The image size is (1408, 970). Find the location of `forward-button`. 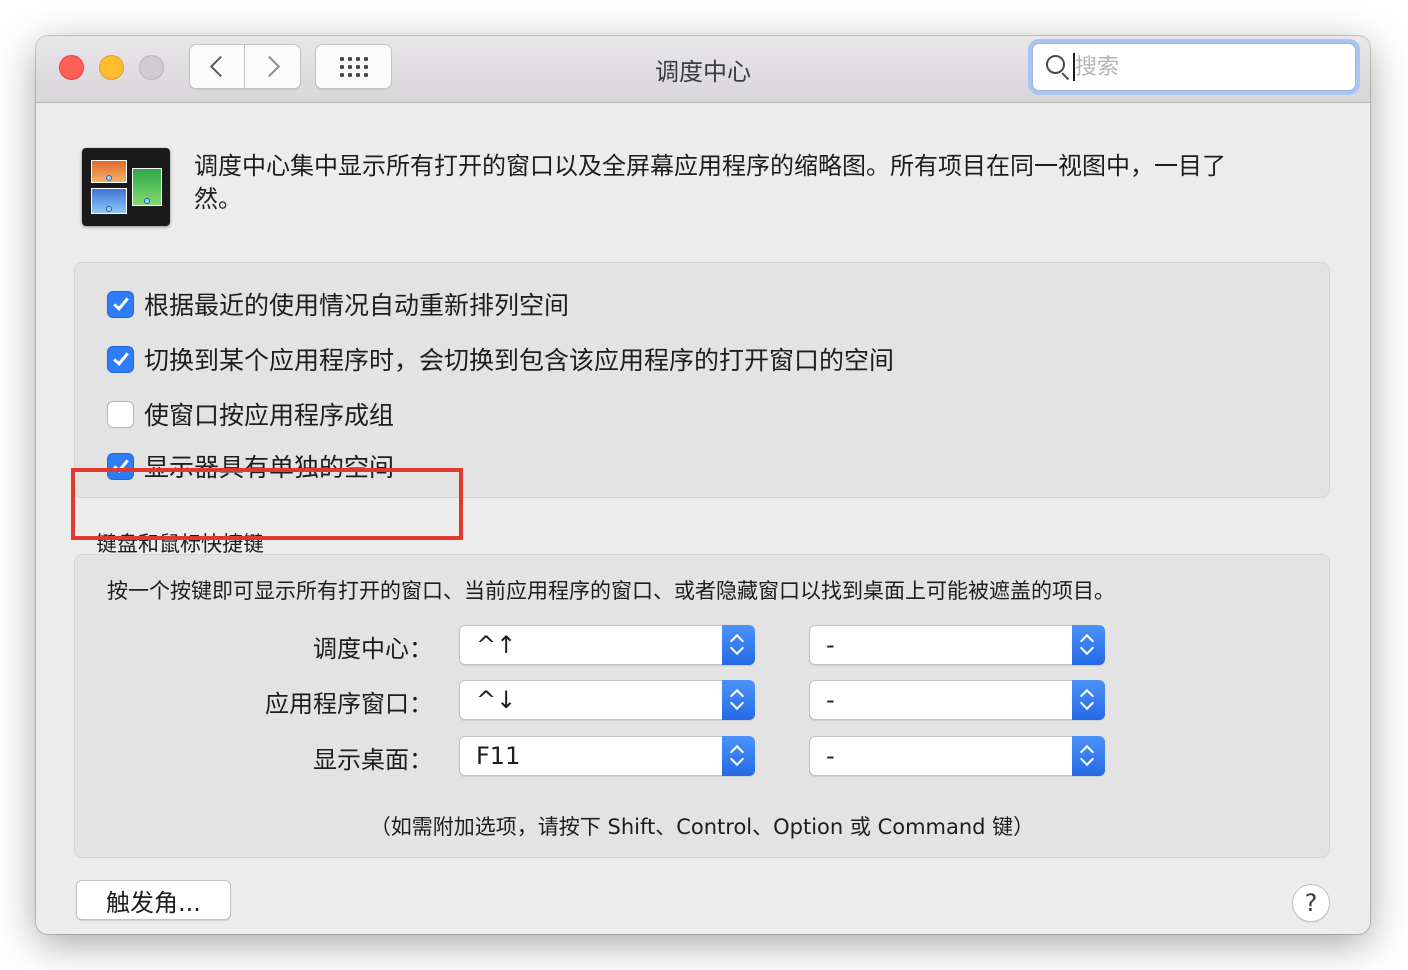

forward-button is located at coordinates (273, 66).